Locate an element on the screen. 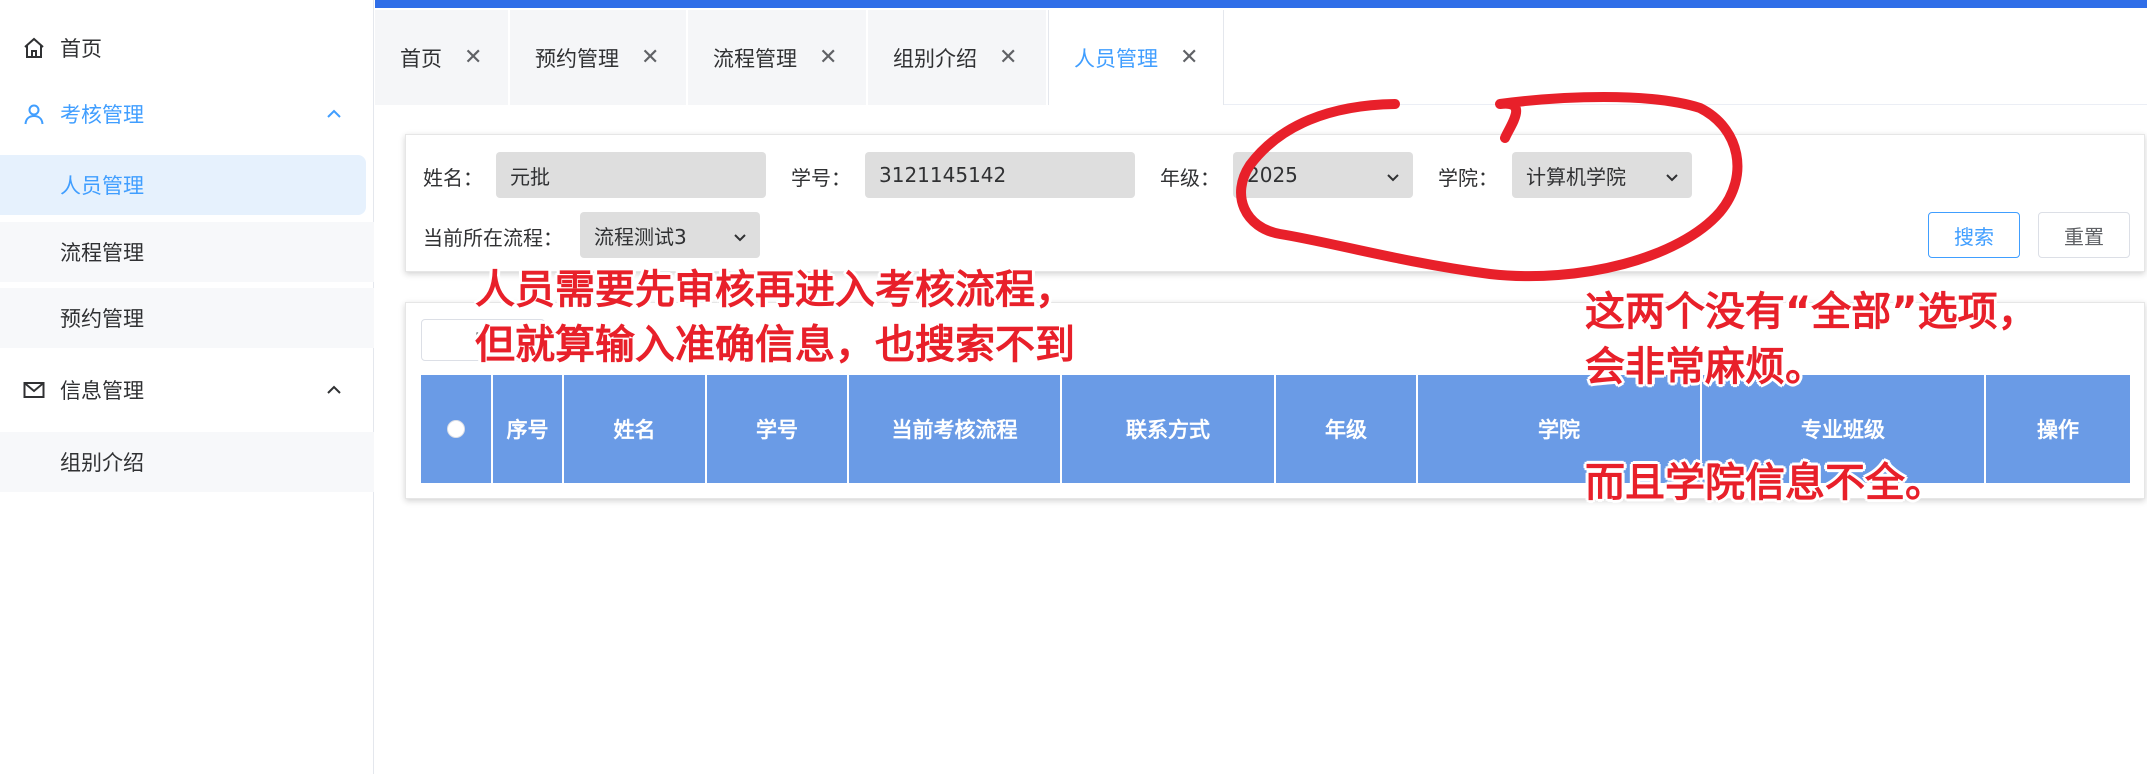  top-accent-bar is located at coordinates (1261, 4).